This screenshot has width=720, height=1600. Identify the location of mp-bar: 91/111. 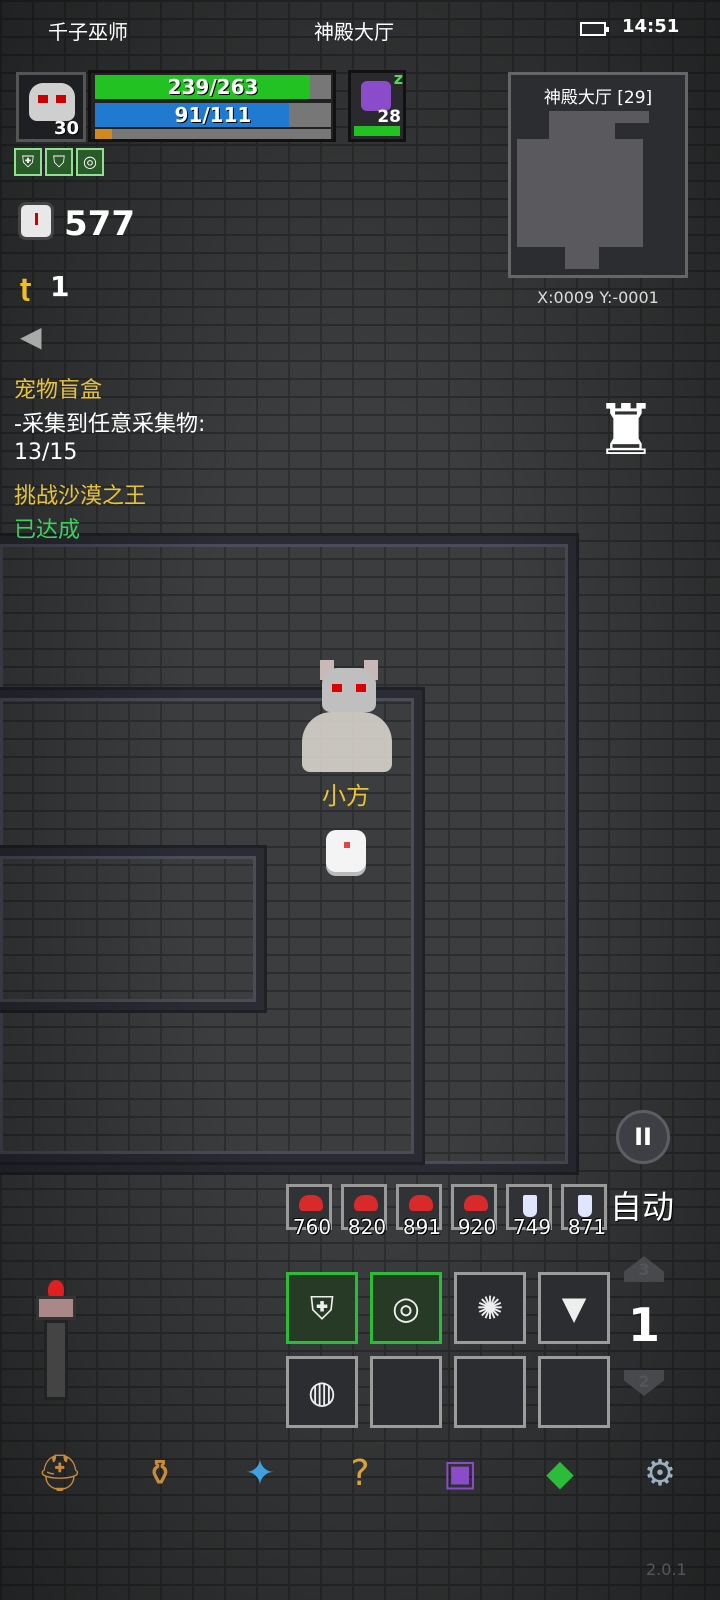
(213, 115).